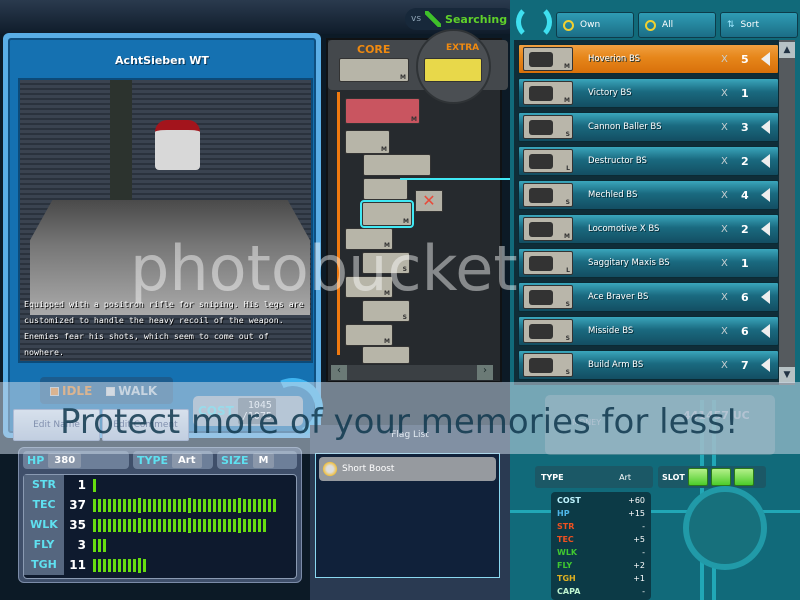 The height and width of the screenshot is (600, 800). I want to click on tree-horizontal-scrollbar: ‹ ›, so click(412, 372).